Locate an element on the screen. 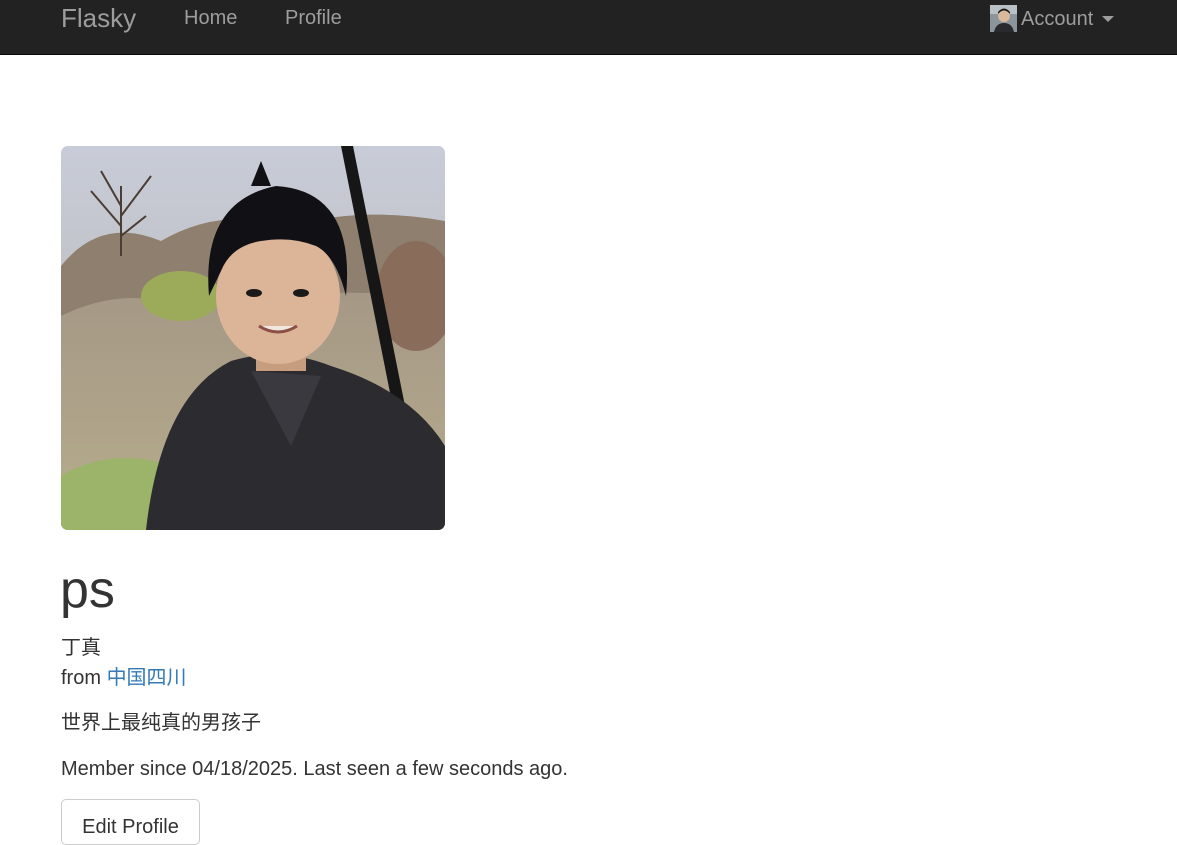 This screenshot has width=1177, height=845. nav-home-link: Home is located at coordinates (210, 18).